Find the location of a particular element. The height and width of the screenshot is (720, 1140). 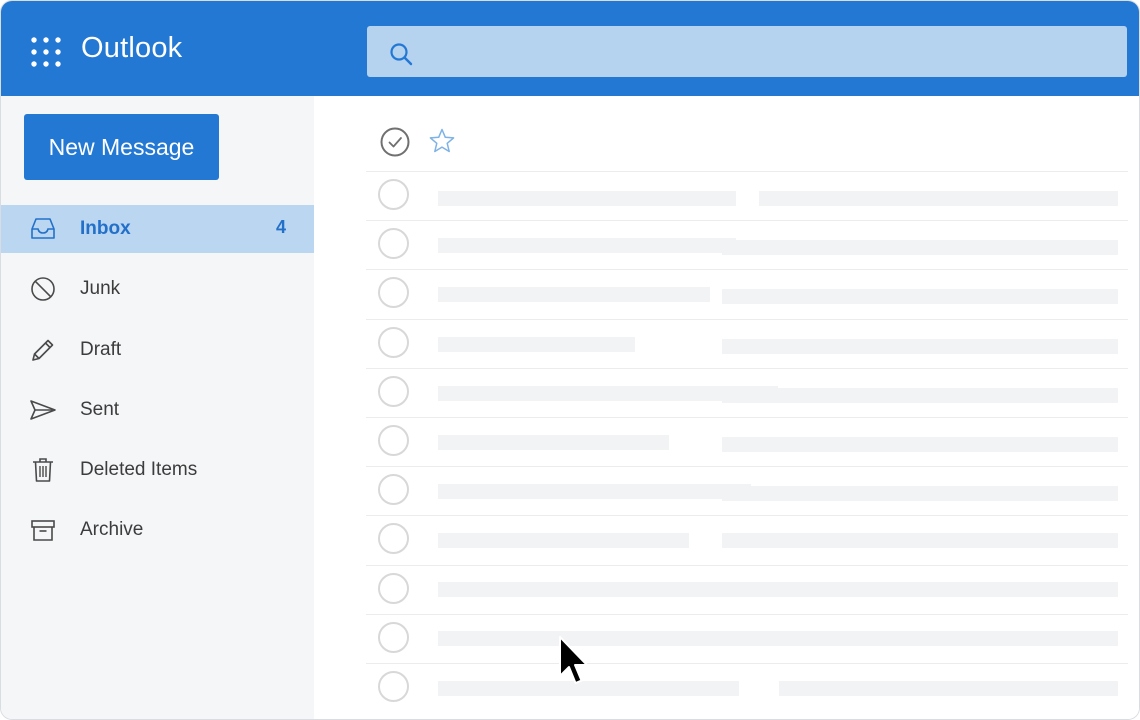

archive-icon is located at coordinates (43, 531).